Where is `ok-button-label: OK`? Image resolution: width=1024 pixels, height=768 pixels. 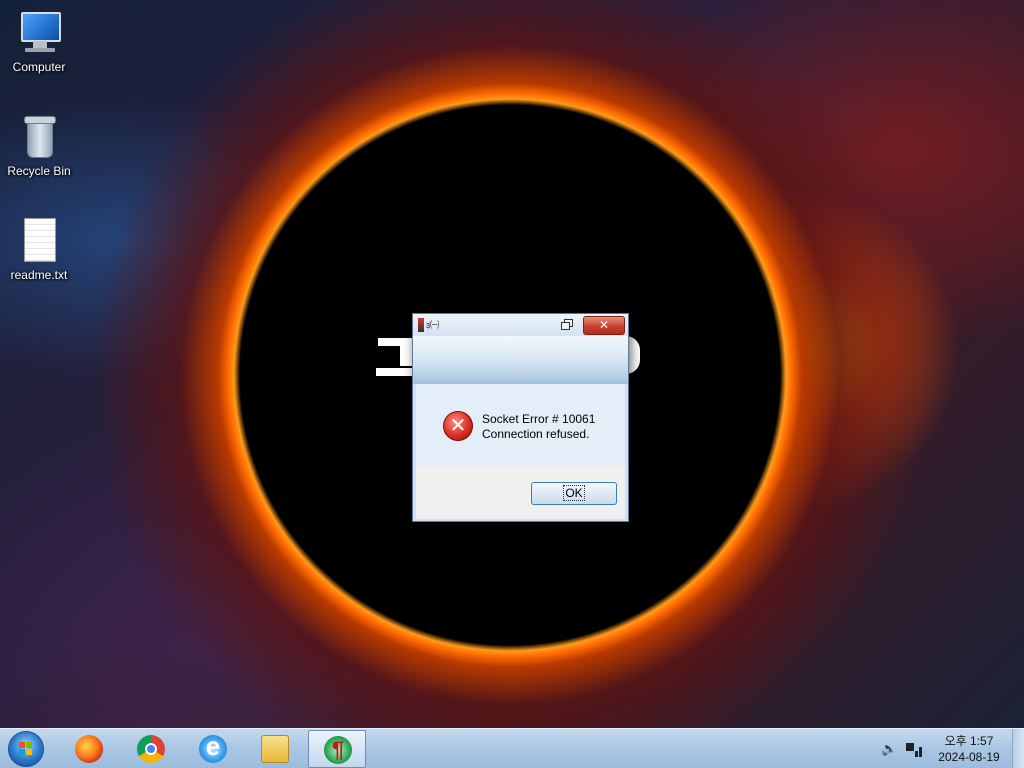
ok-button-label: OK is located at coordinates (574, 493).